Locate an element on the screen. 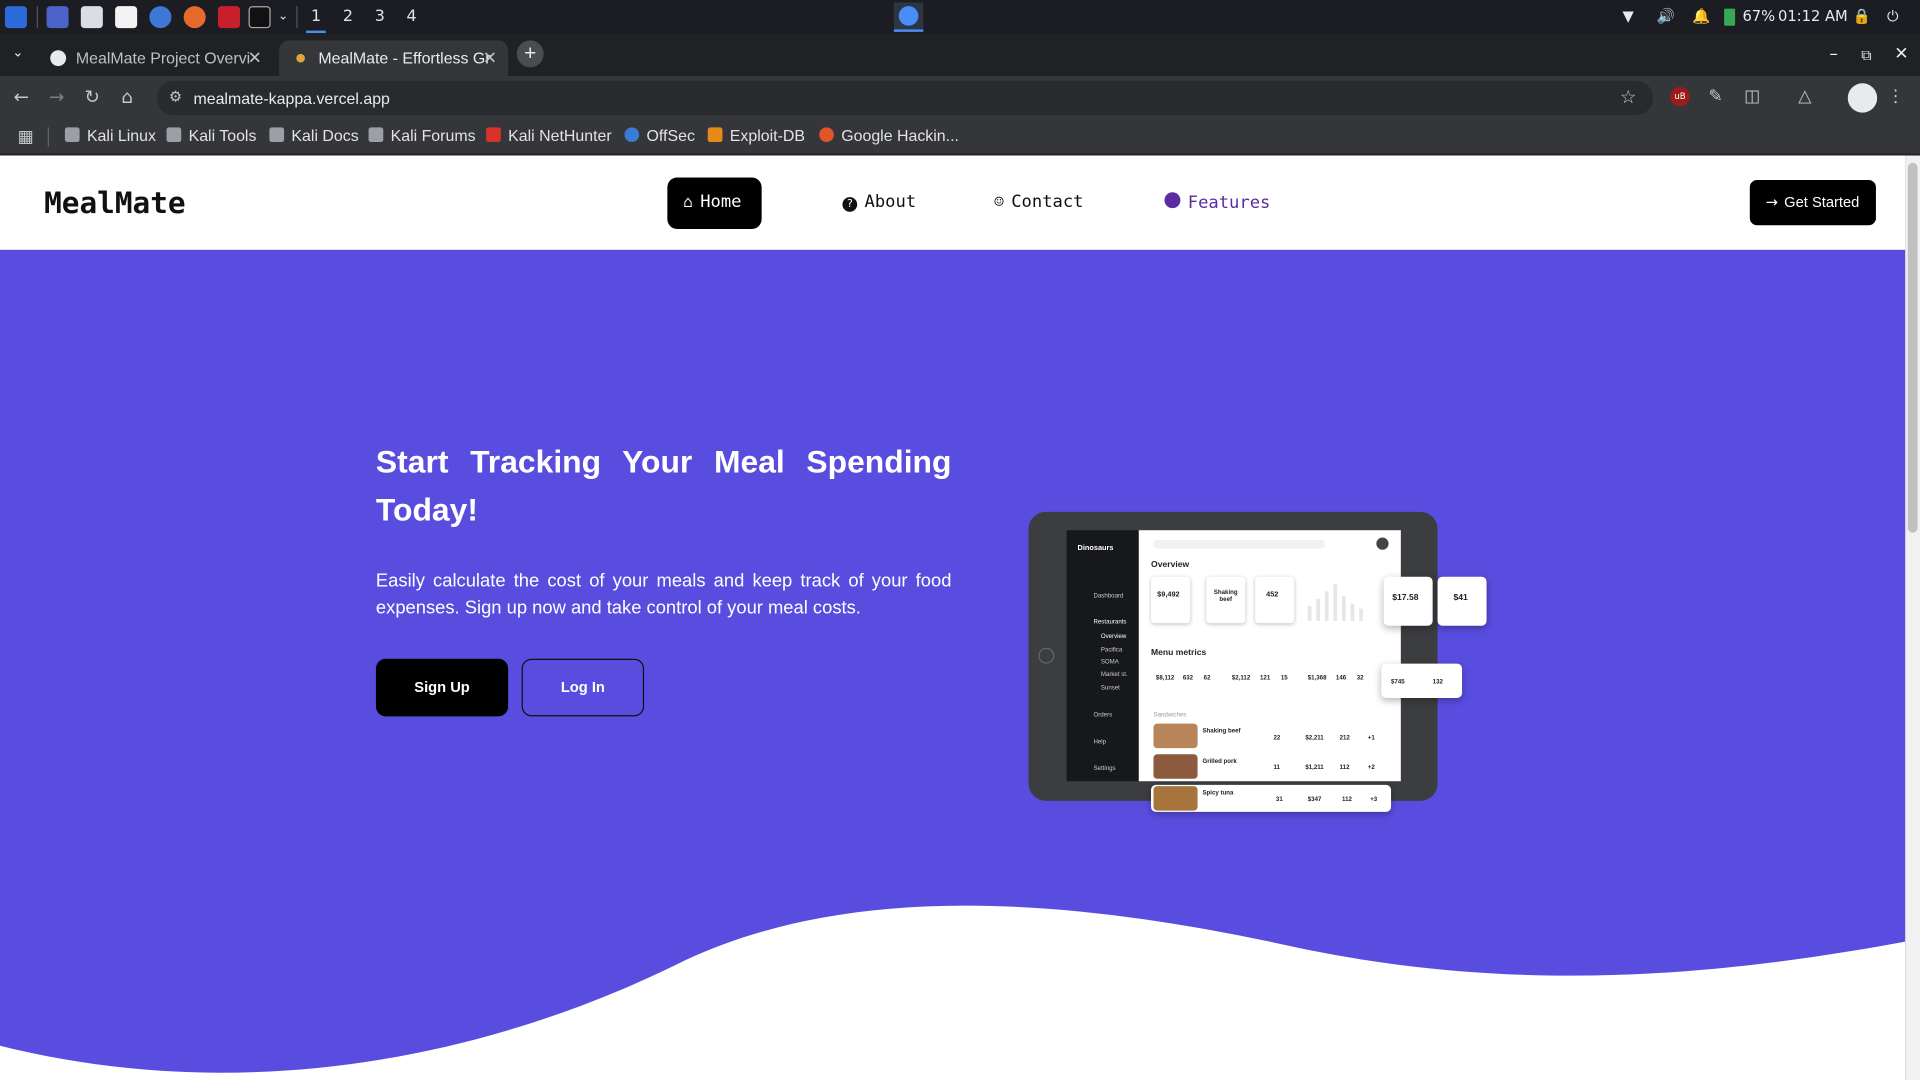 This screenshot has height=1080, width=1920. address-bar: ⚙ mealmate-kappa.vercel.app ☆ is located at coordinates (905, 98).